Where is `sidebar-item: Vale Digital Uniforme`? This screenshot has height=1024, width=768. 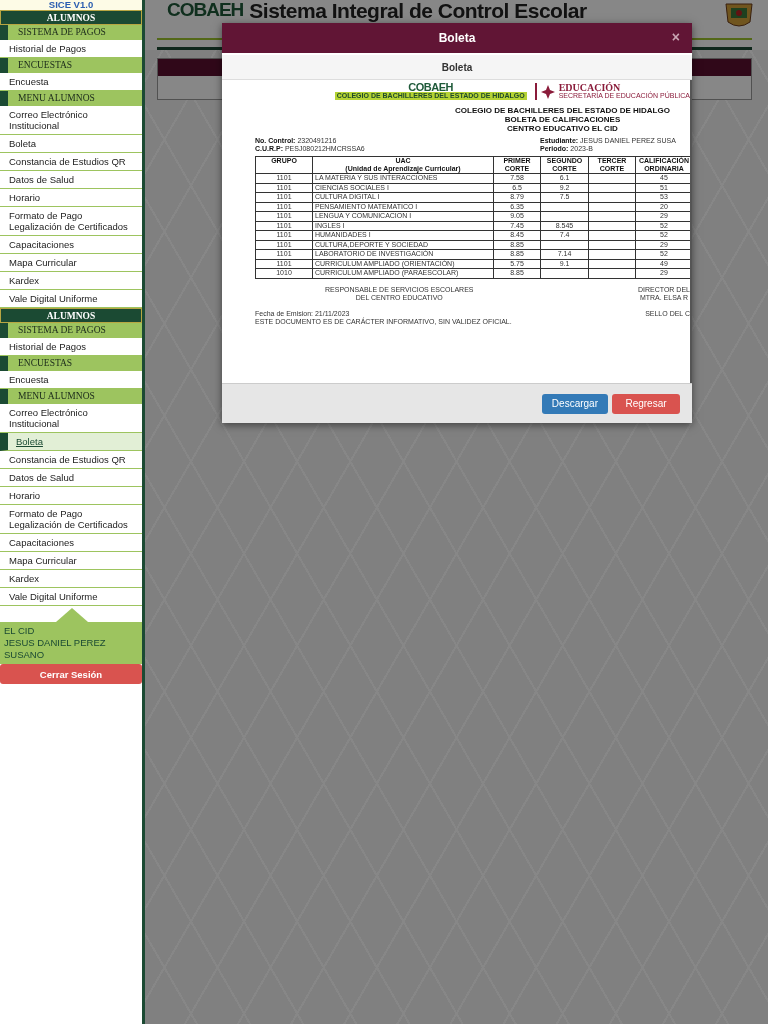
sidebar-item: Vale Digital Uniforme is located at coordinates (71, 597).